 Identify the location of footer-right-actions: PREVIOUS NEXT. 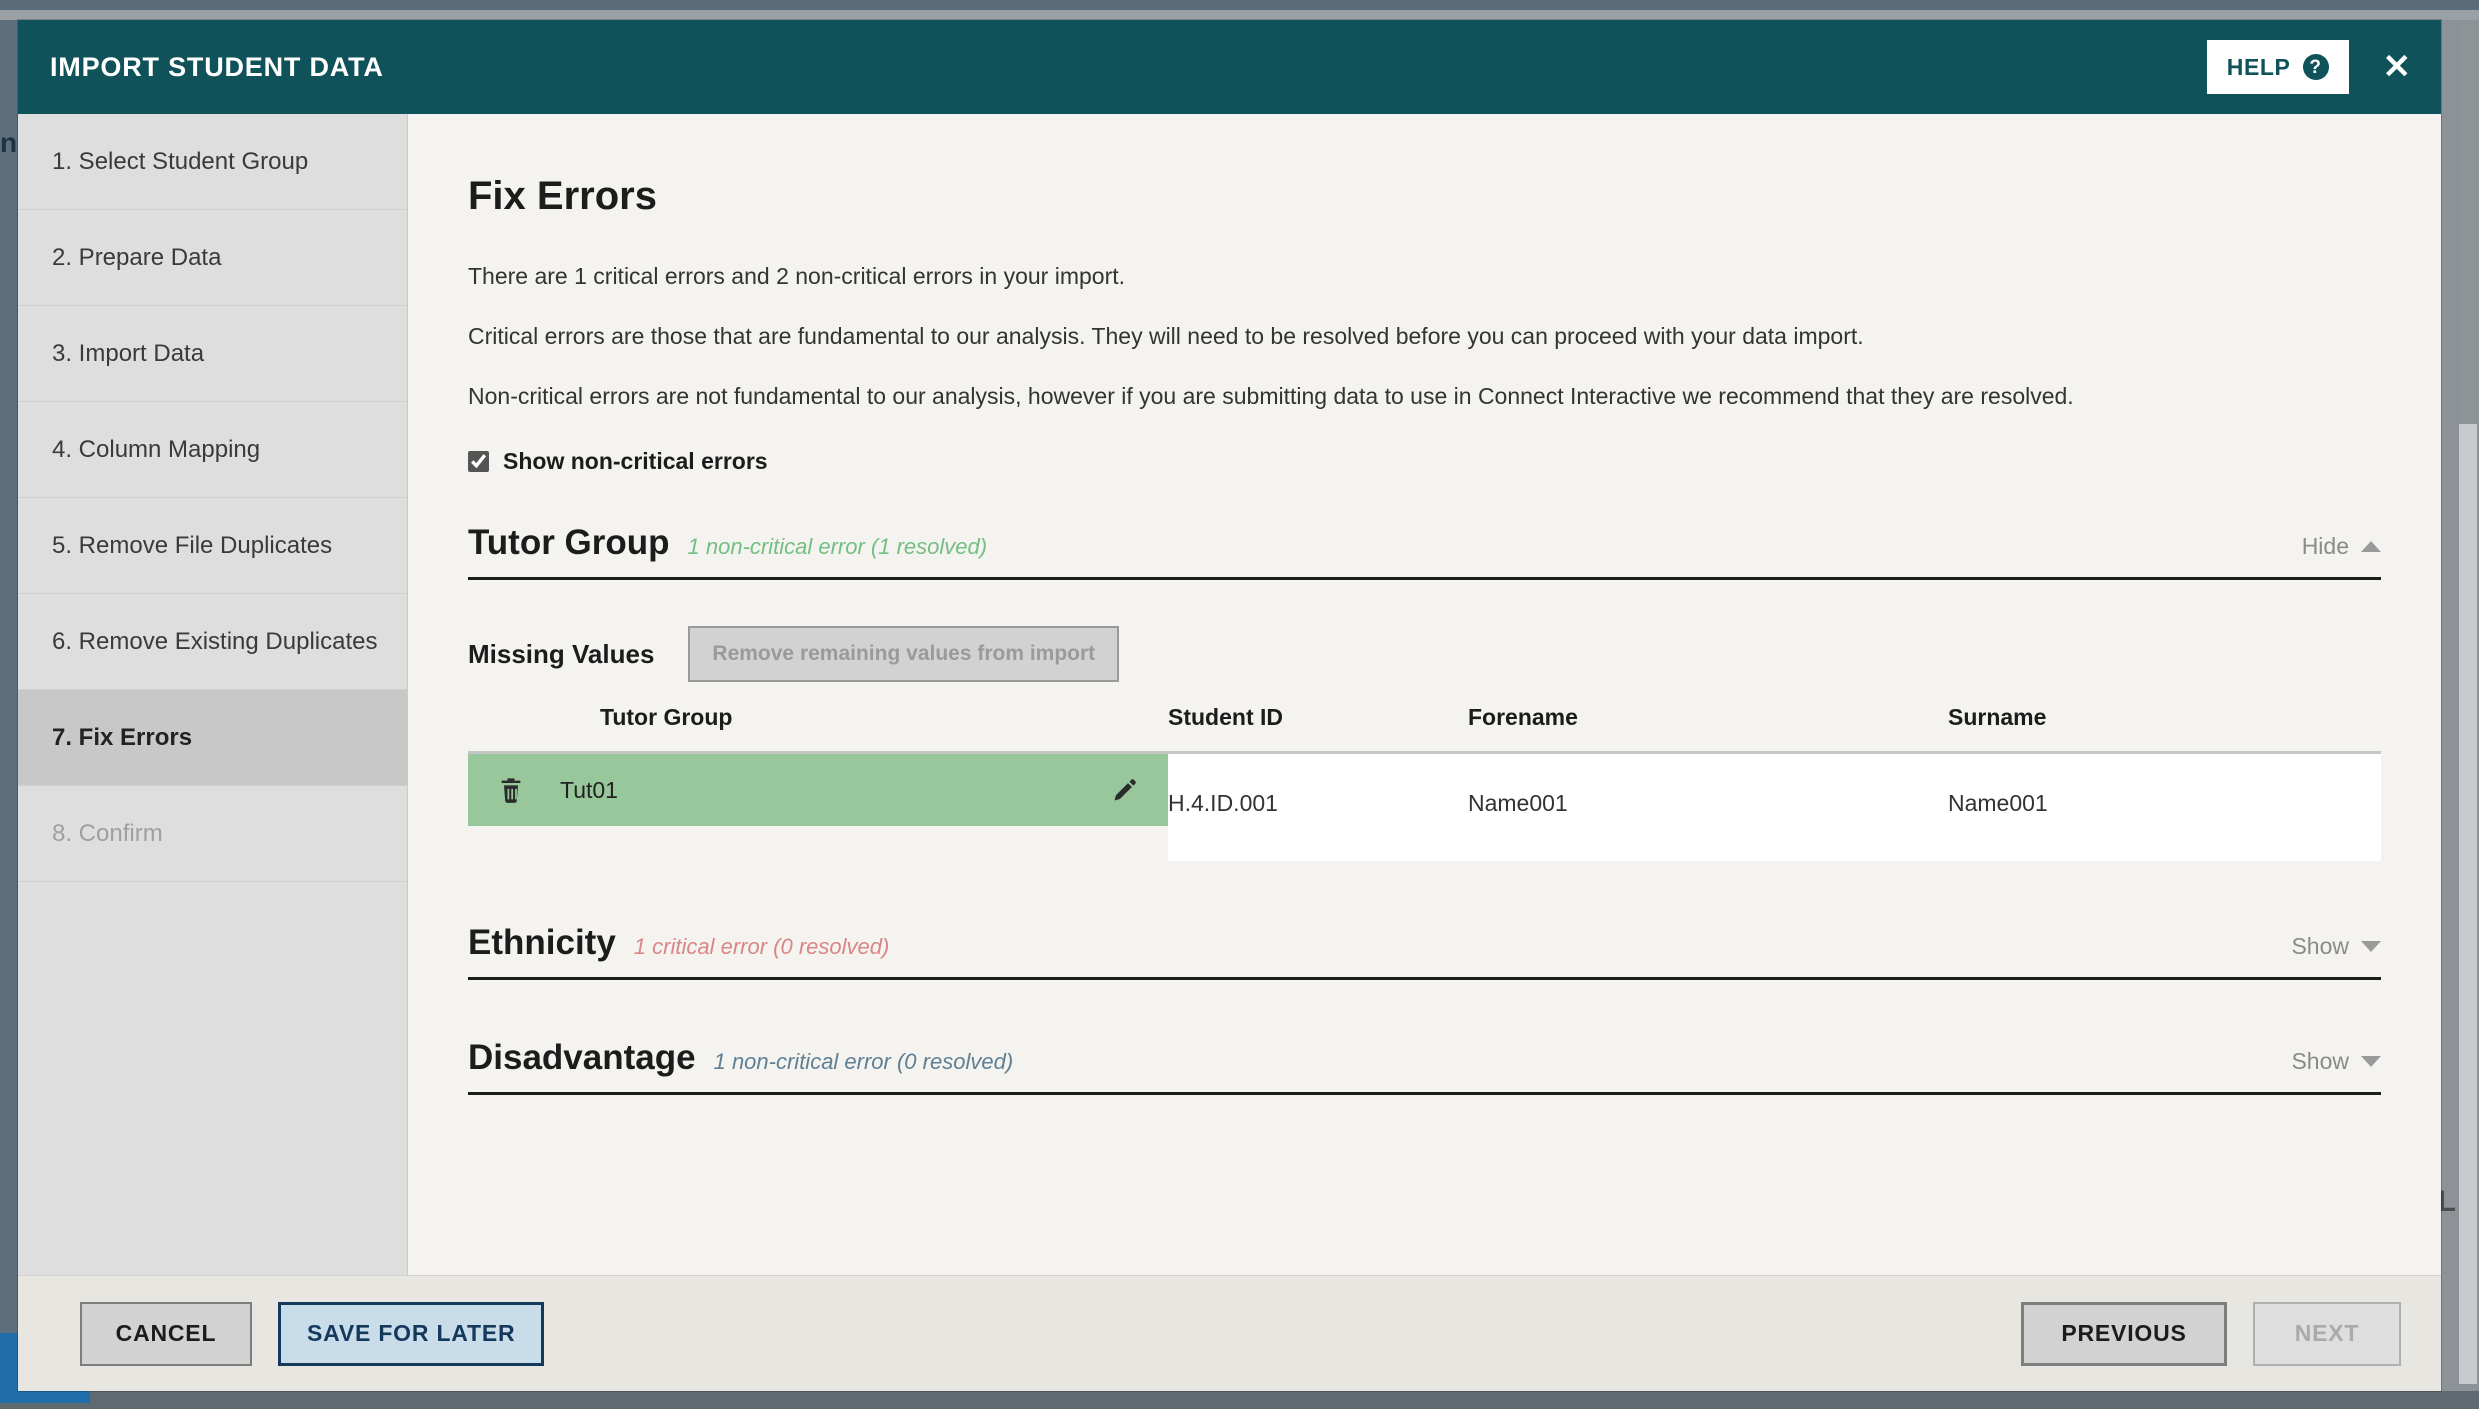
(2211, 1333).